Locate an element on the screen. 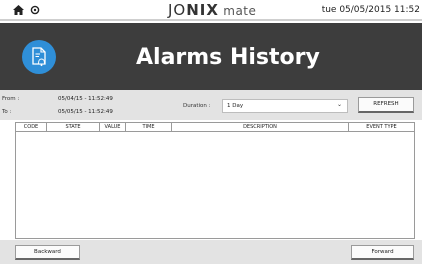  page-title: Alarms History is located at coordinates (228, 57).